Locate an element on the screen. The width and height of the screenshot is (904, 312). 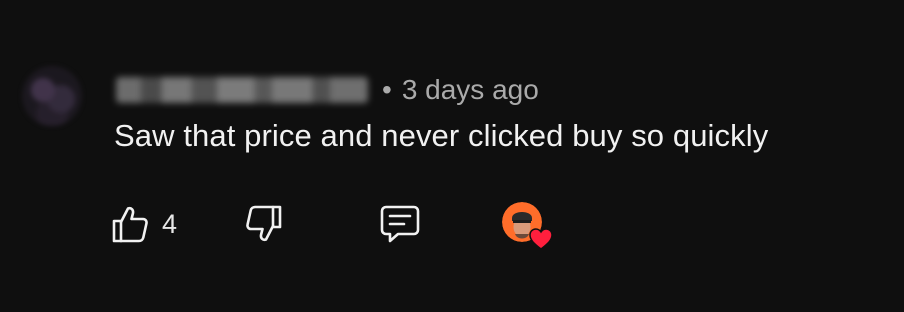
reply-comment-icon is located at coordinates (400, 224).